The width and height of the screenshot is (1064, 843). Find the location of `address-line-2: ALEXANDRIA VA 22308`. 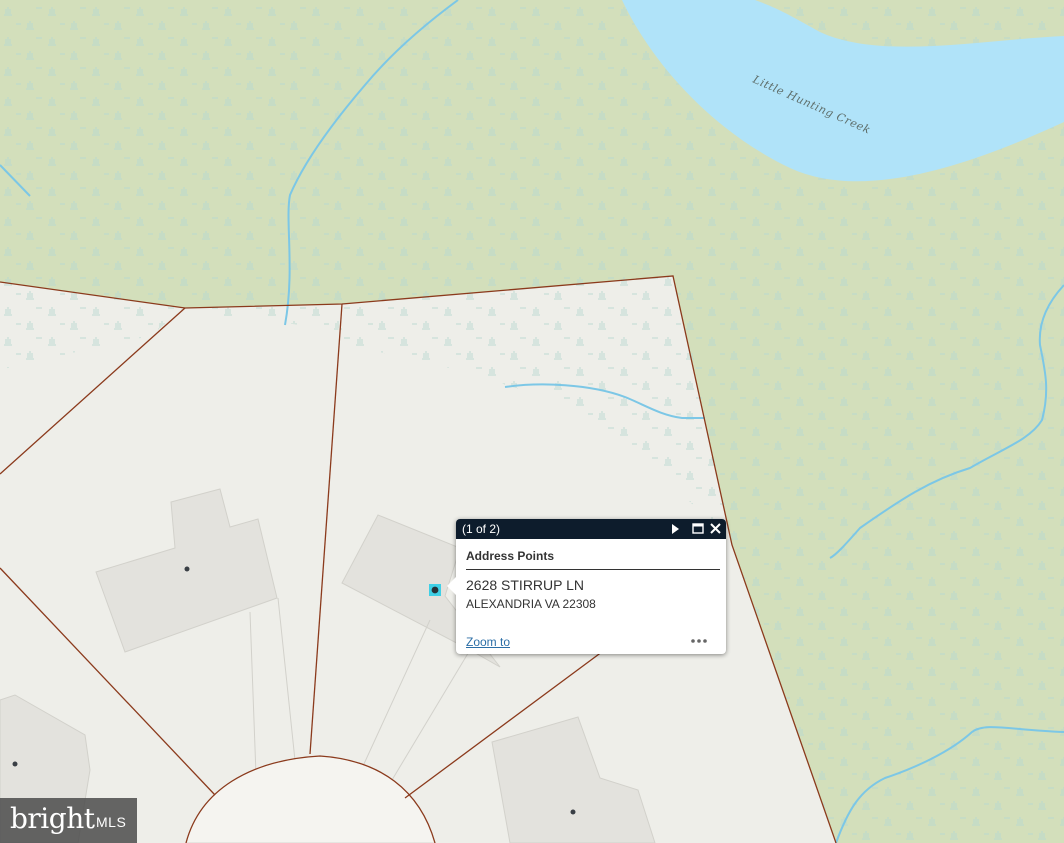

address-line-2: ALEXANDRIA VA 22308 is located at coordinates (531, 604).